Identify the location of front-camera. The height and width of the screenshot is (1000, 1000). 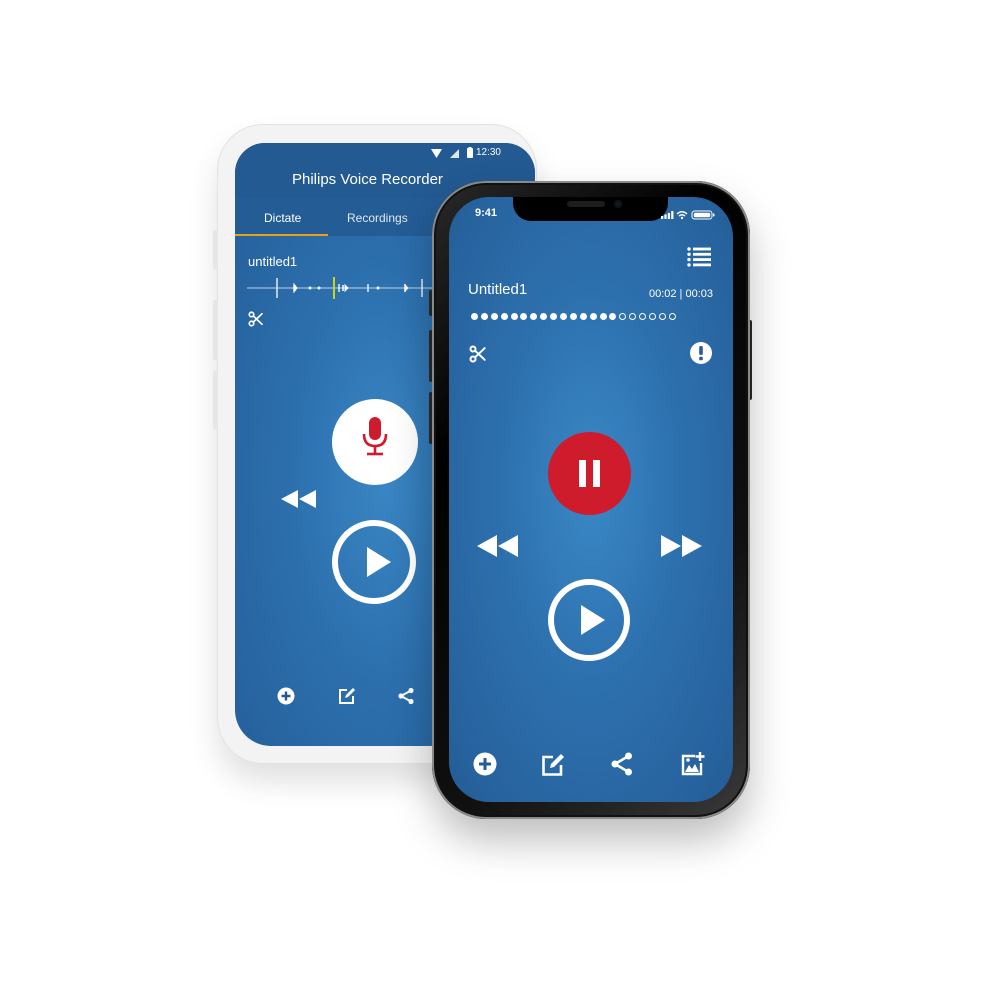
(618, 204).